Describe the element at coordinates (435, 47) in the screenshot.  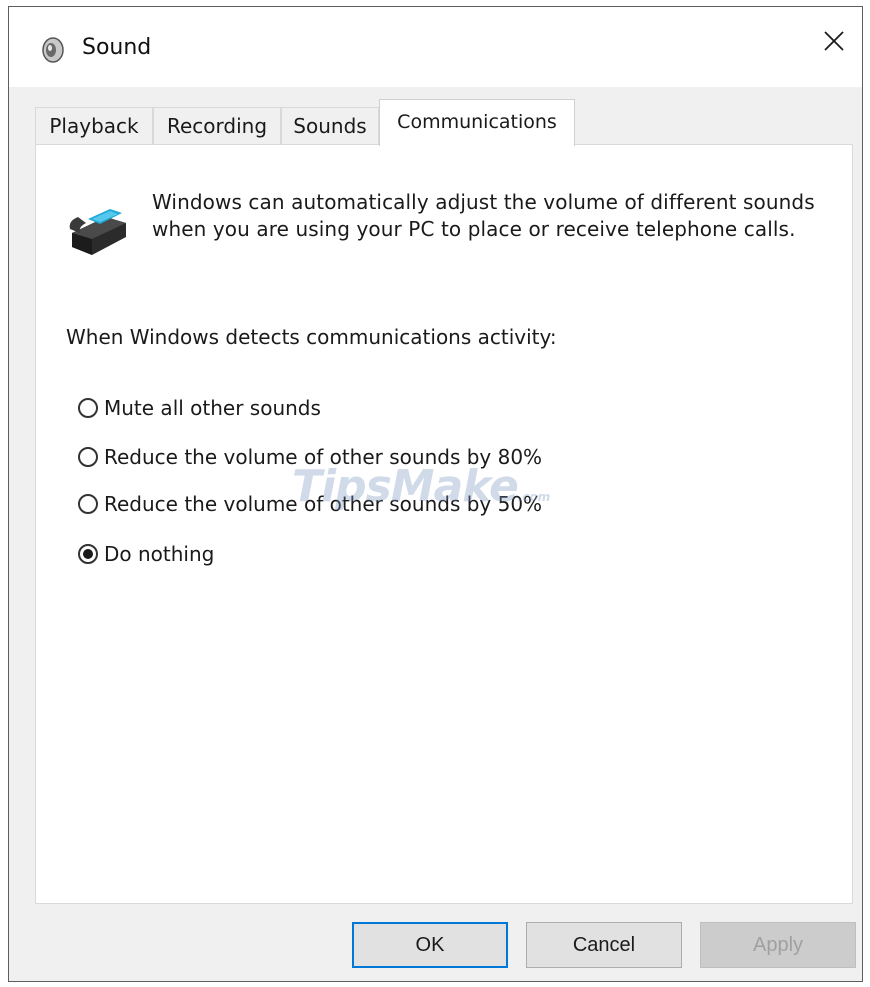
I see `title-bar: Sound` at that location.